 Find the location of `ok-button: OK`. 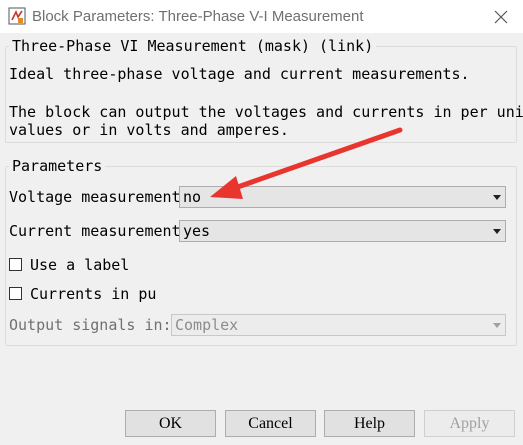

ok-button: OK is located at coordinates (170, 423).